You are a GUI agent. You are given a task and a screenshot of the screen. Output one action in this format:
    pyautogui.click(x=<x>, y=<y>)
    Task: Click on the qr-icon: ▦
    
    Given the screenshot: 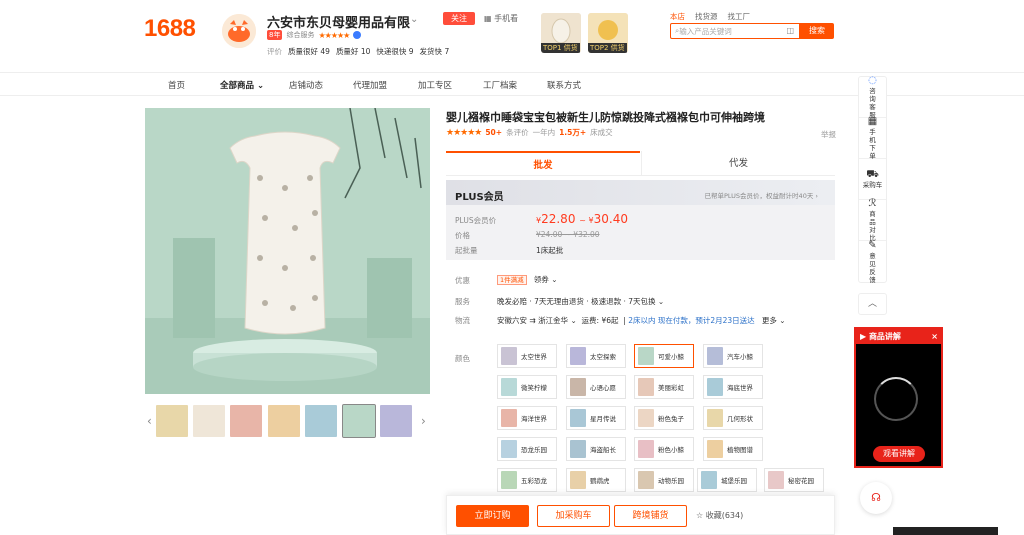 What is the action you would take?
    pyautogui.click(x=872, y=121)
    